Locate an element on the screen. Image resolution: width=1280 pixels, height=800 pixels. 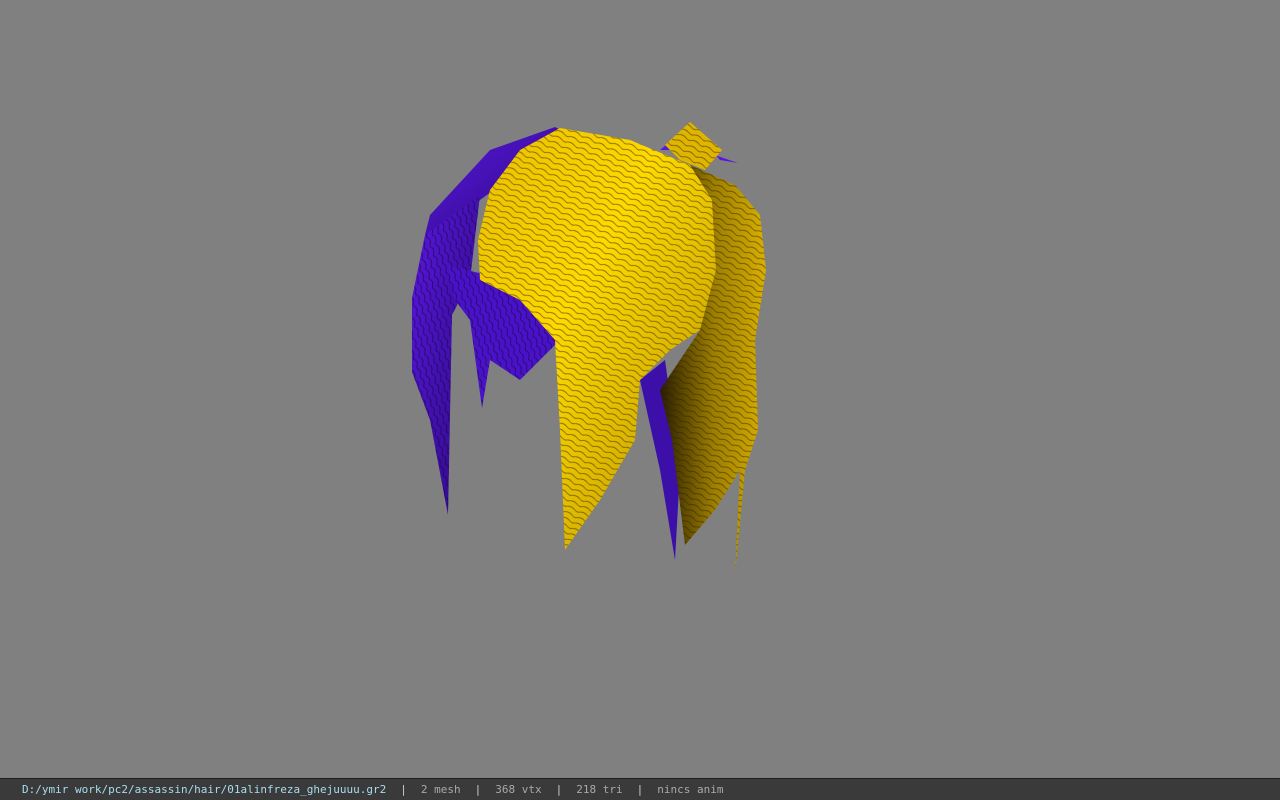
mesh-count: 2 mesh is located at coordinates (440, 789).